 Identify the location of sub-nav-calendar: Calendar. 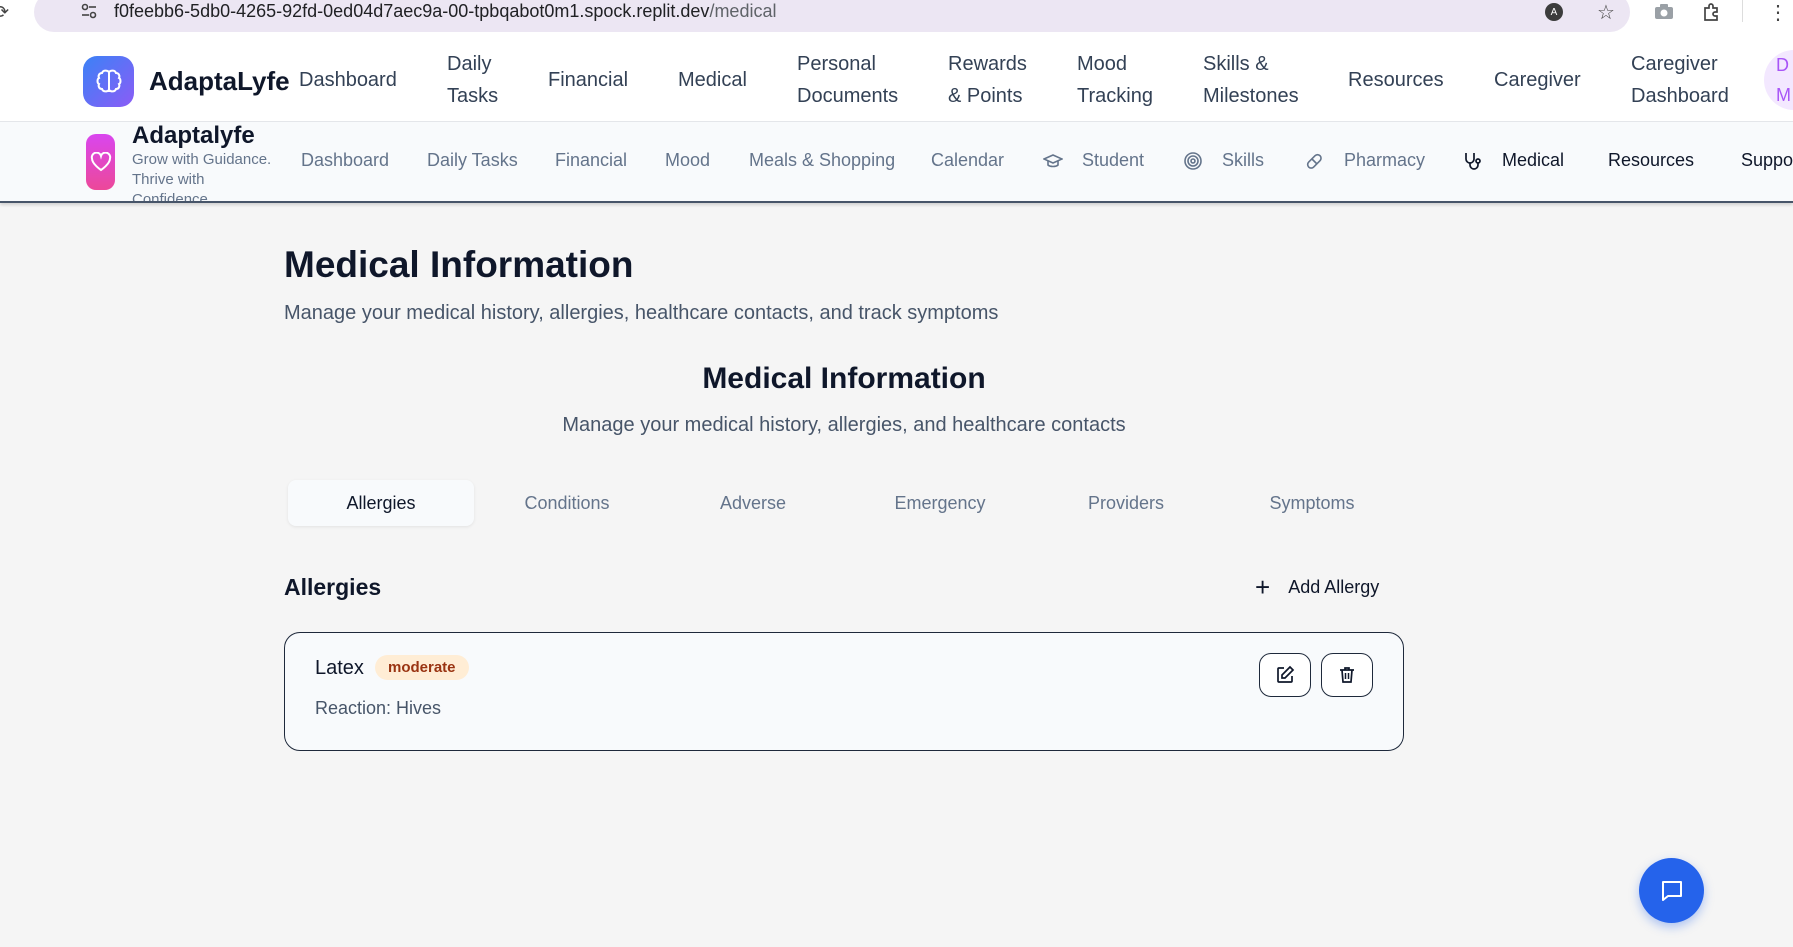
(967, 160).